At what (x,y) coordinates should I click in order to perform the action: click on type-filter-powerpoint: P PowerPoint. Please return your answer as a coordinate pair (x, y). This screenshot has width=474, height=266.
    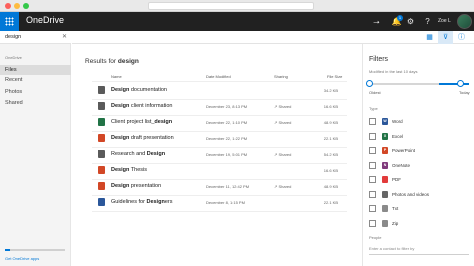
    Looking at the image, I should click on (419, 151).